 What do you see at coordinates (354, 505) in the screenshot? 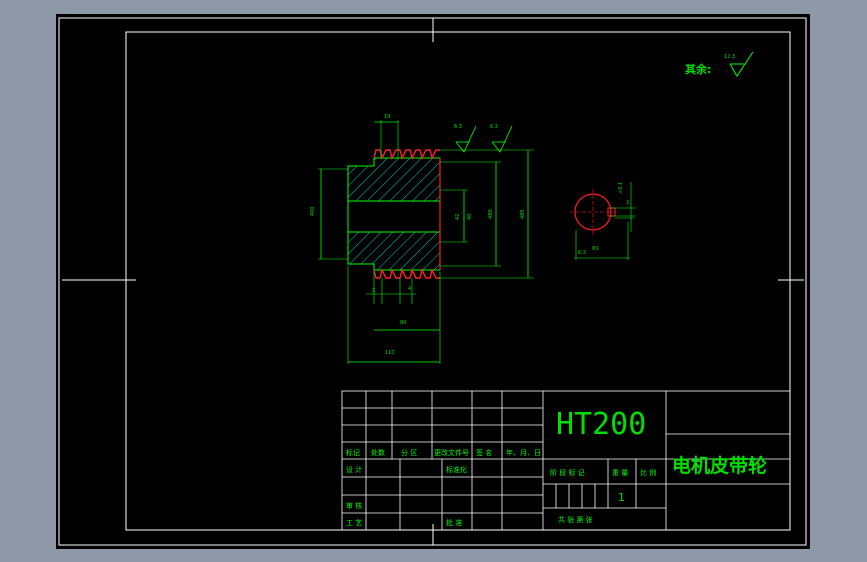
I see `review-label: 审 核` at bounding box center [354, 505].